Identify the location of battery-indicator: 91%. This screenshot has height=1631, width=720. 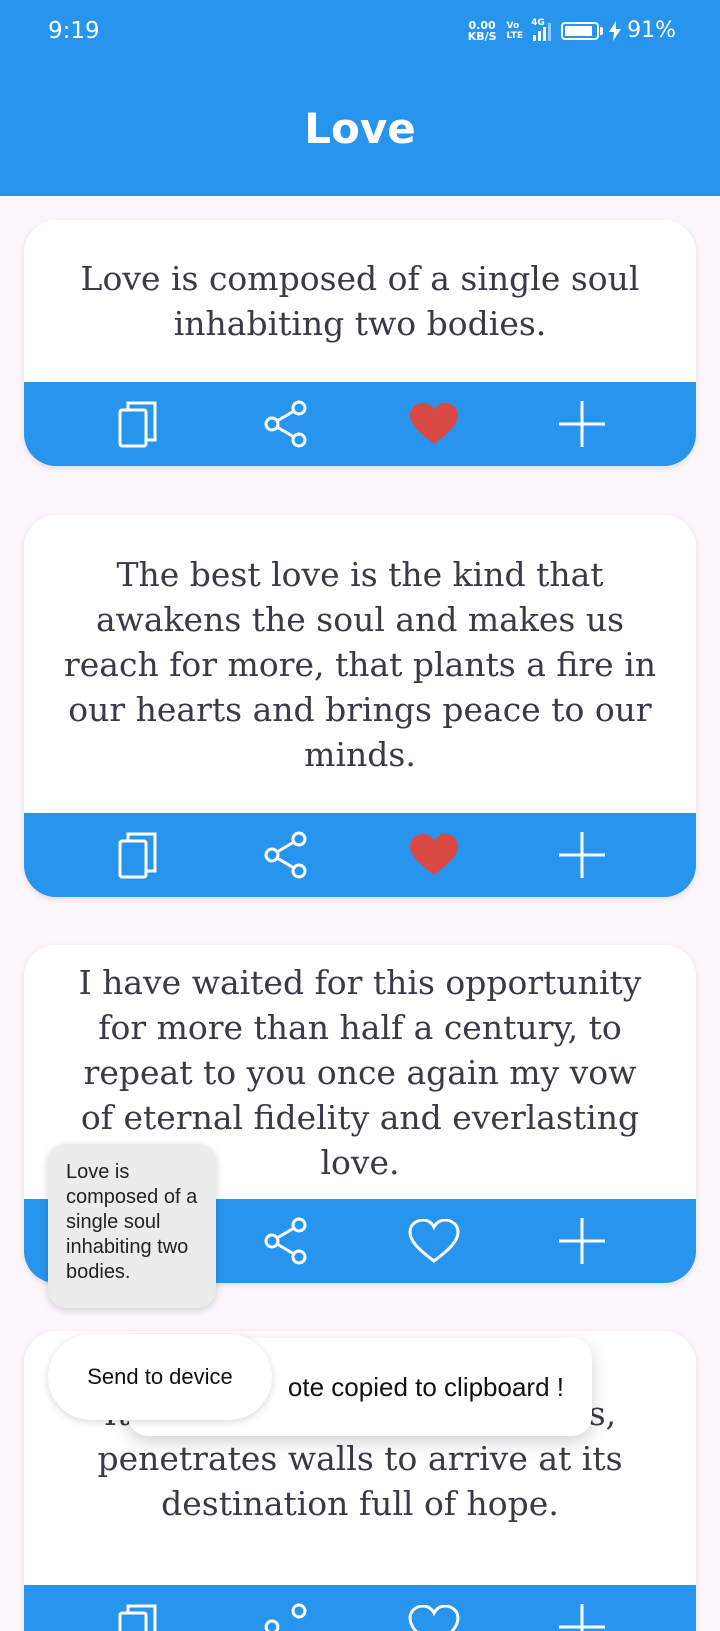
(618, 30).